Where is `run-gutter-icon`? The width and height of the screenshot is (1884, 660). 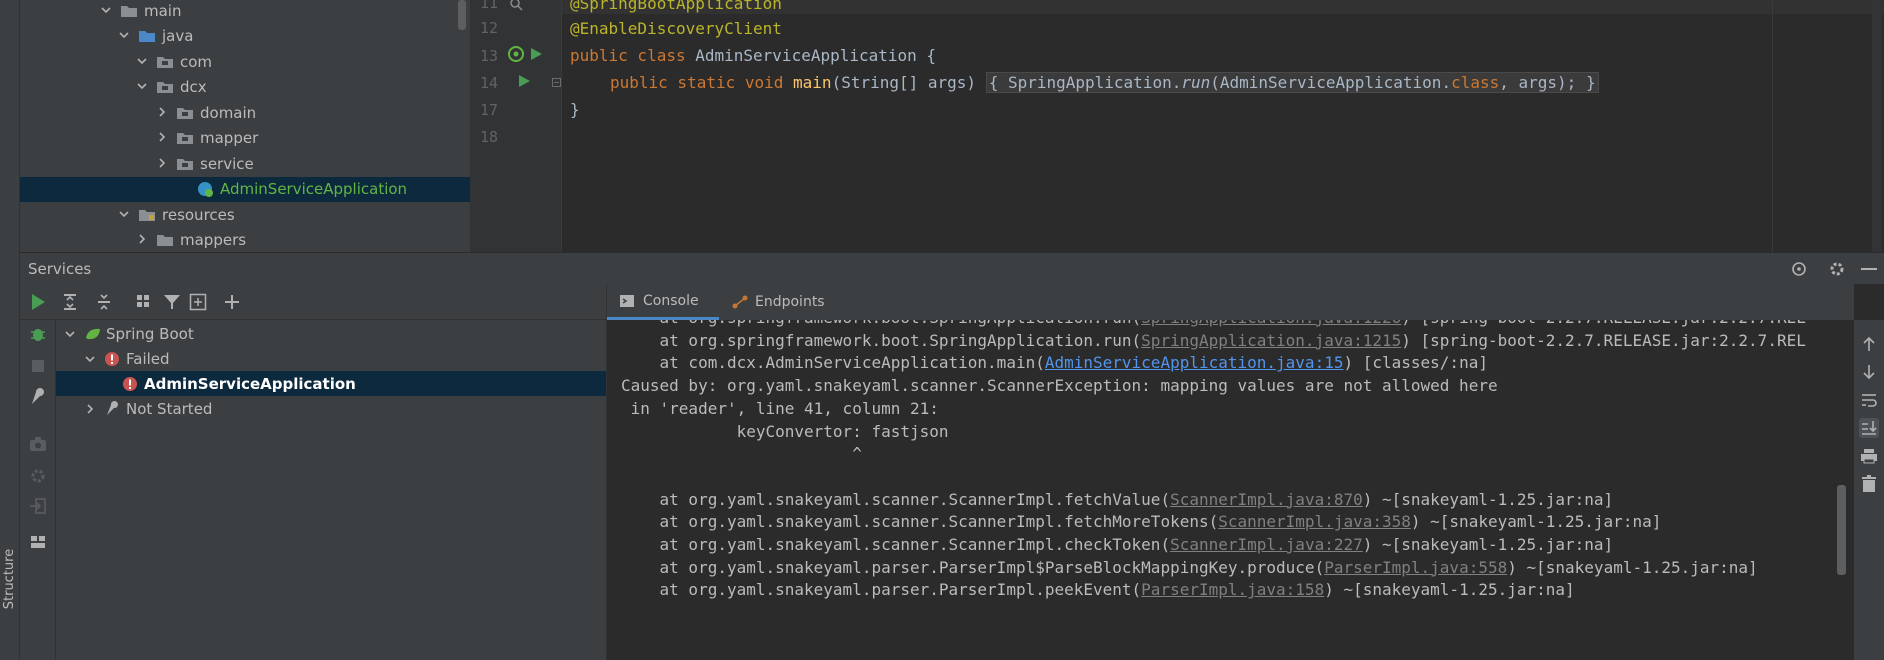
run-gutter-icon is located at coordinates (536, 54).